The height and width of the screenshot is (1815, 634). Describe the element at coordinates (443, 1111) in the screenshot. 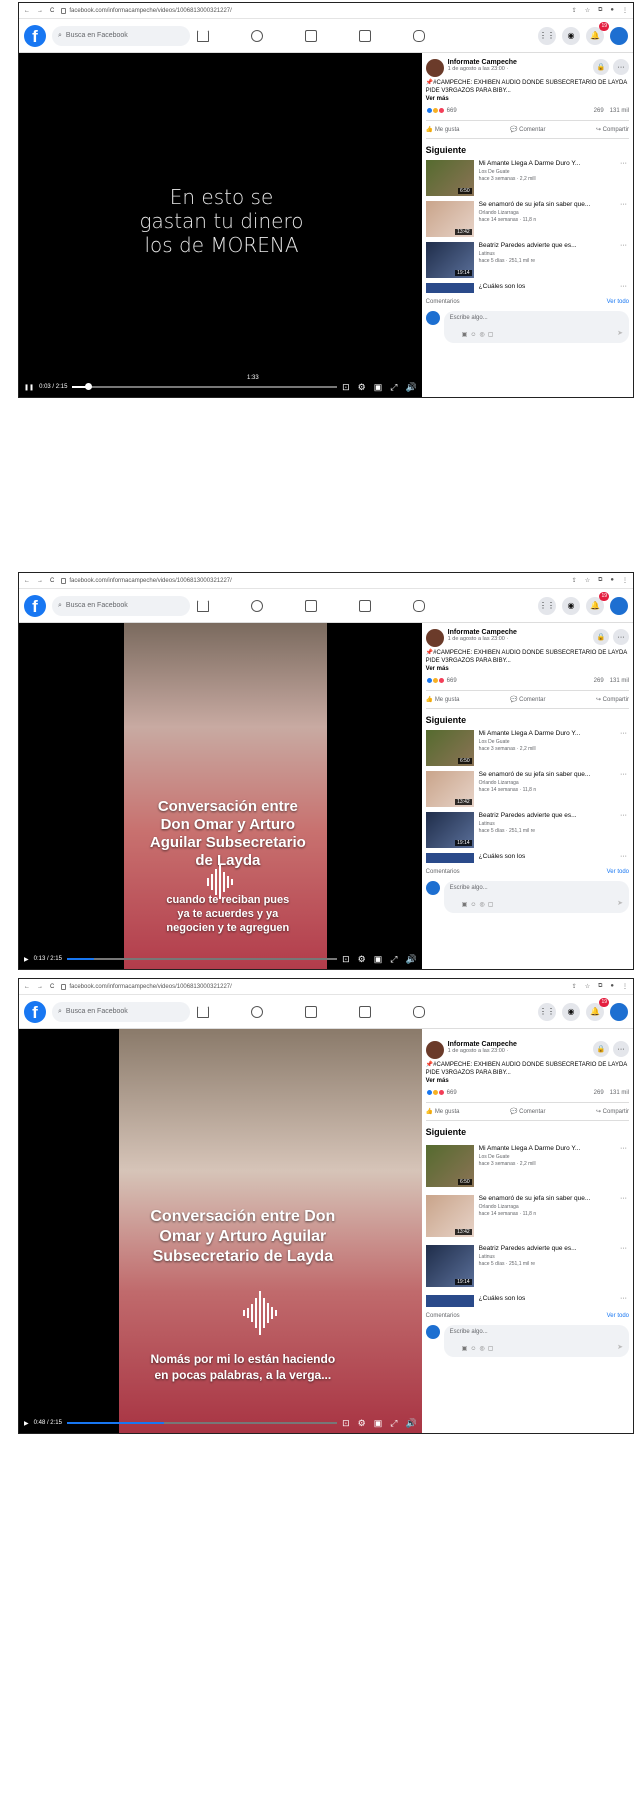

I see `like-button: 👍 Me gusta` at that location.